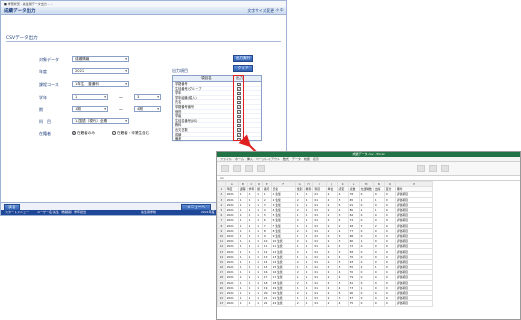  I want to click on field-item-label: 出欠日数, so click(181, 129).